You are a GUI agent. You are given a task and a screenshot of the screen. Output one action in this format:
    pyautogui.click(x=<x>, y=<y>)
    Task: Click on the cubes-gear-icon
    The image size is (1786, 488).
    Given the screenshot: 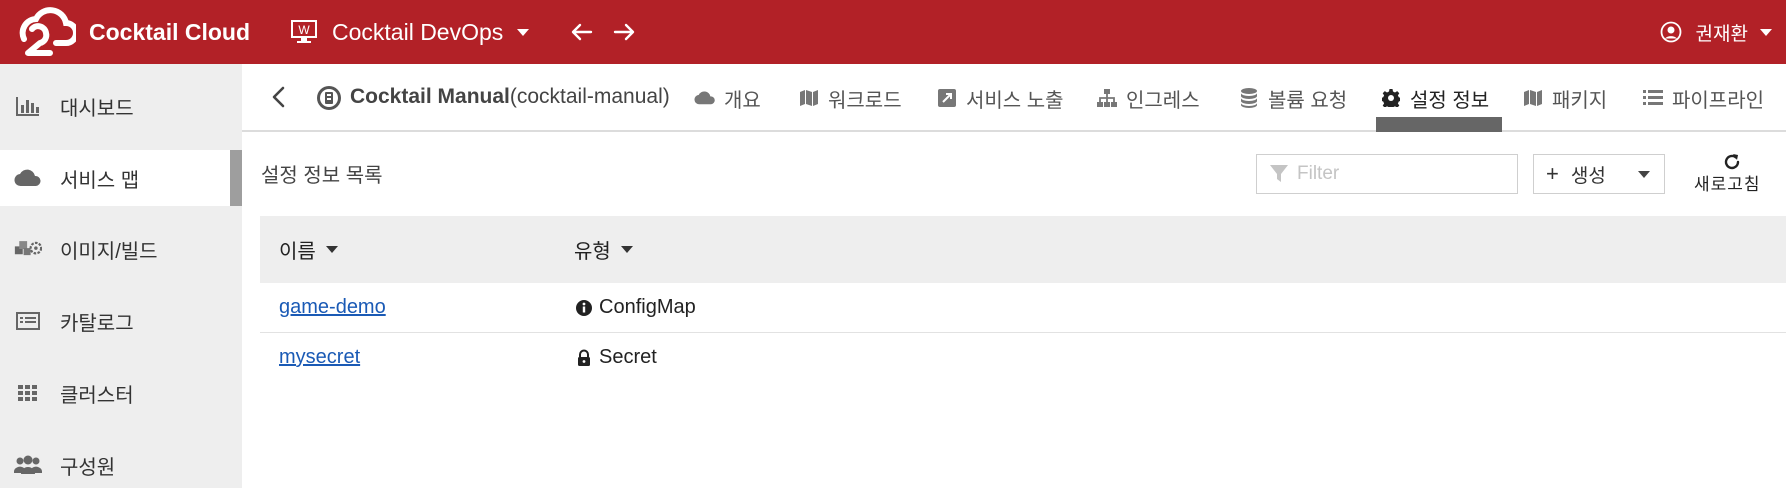 What is the action you would take?
    pyautogui.click(x=28, y=249)
    